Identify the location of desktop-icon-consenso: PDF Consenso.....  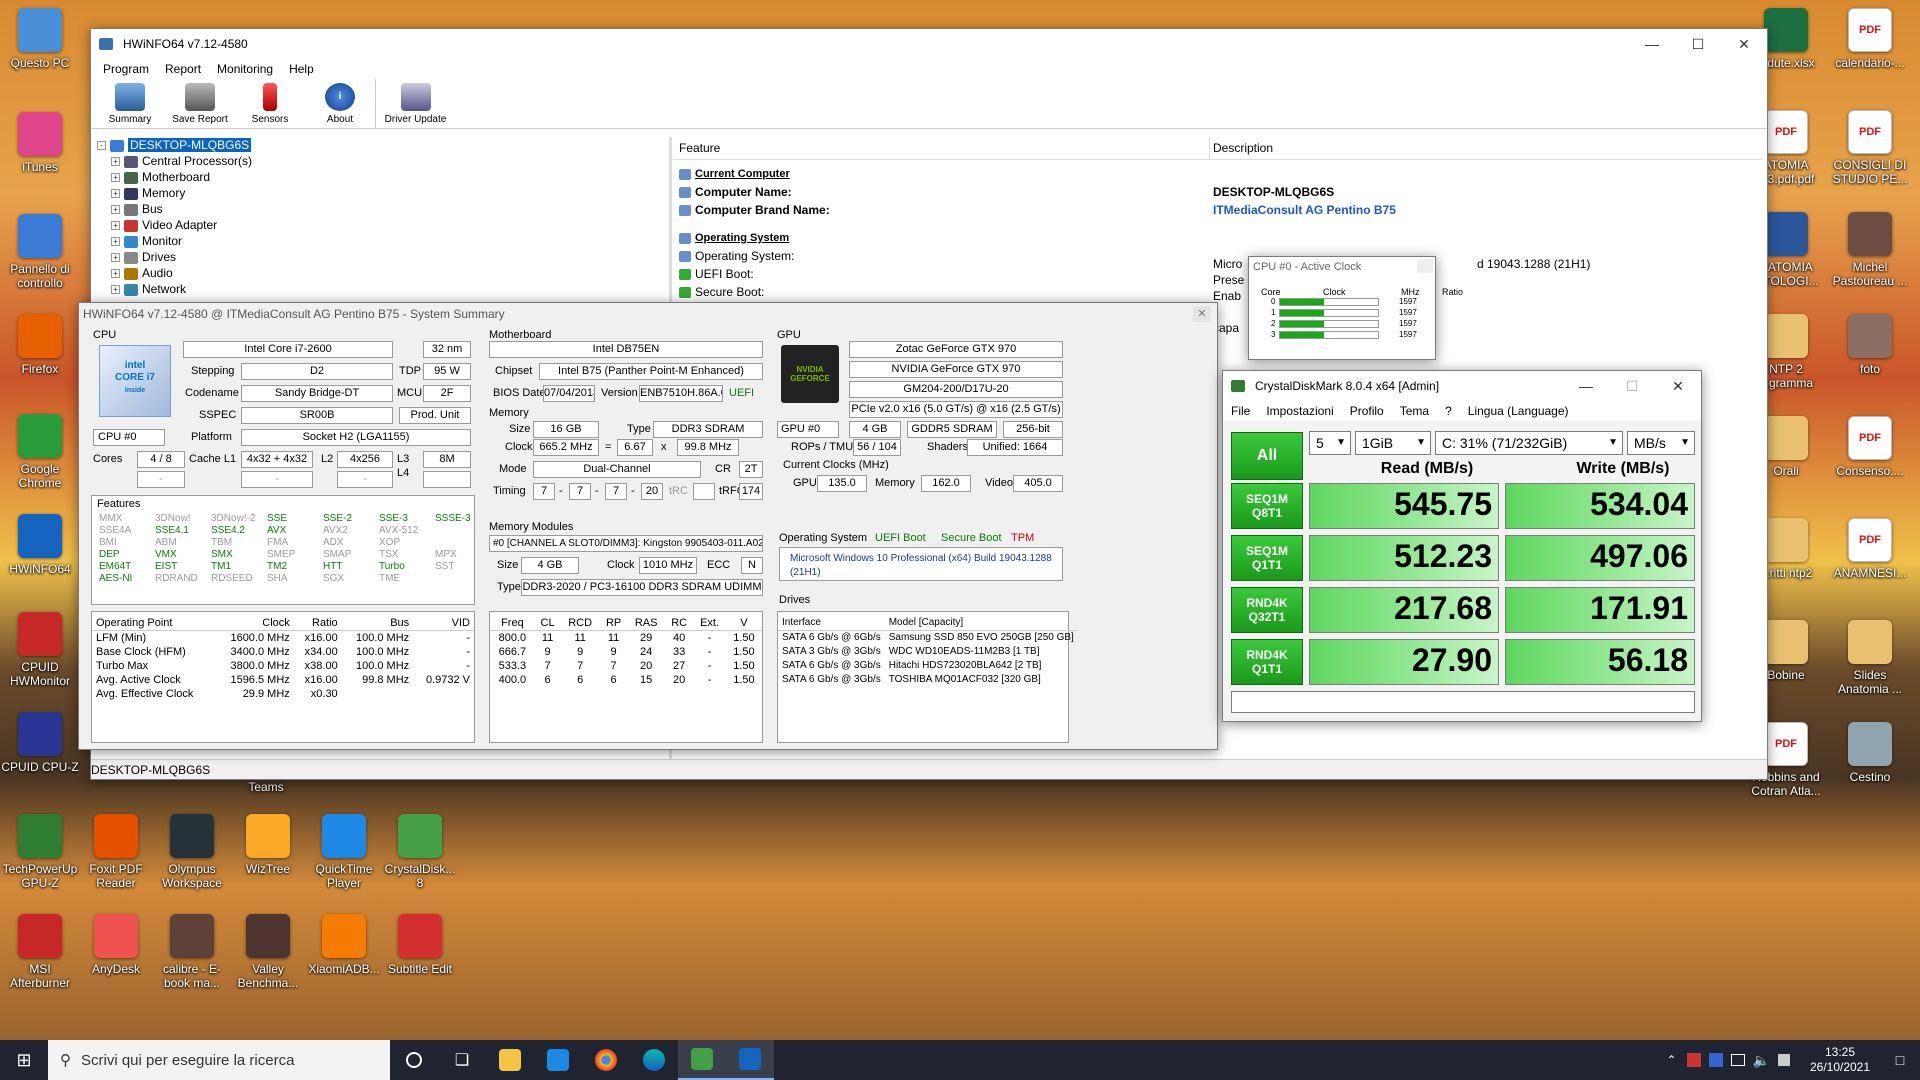
(1870, 447).